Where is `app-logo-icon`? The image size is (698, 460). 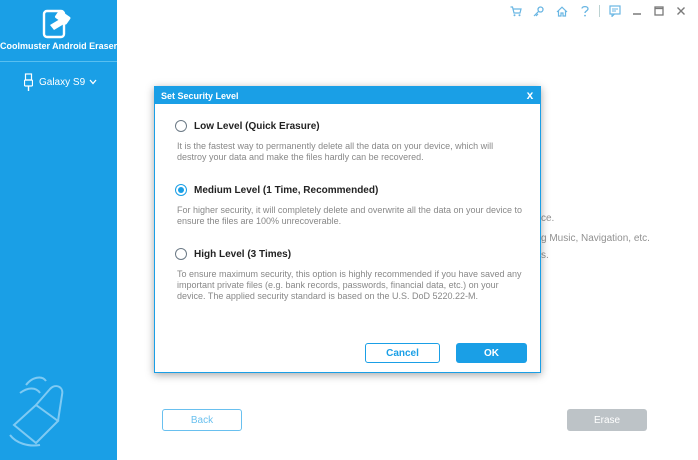
app-logo-icon is located at coordinates (56, 24).